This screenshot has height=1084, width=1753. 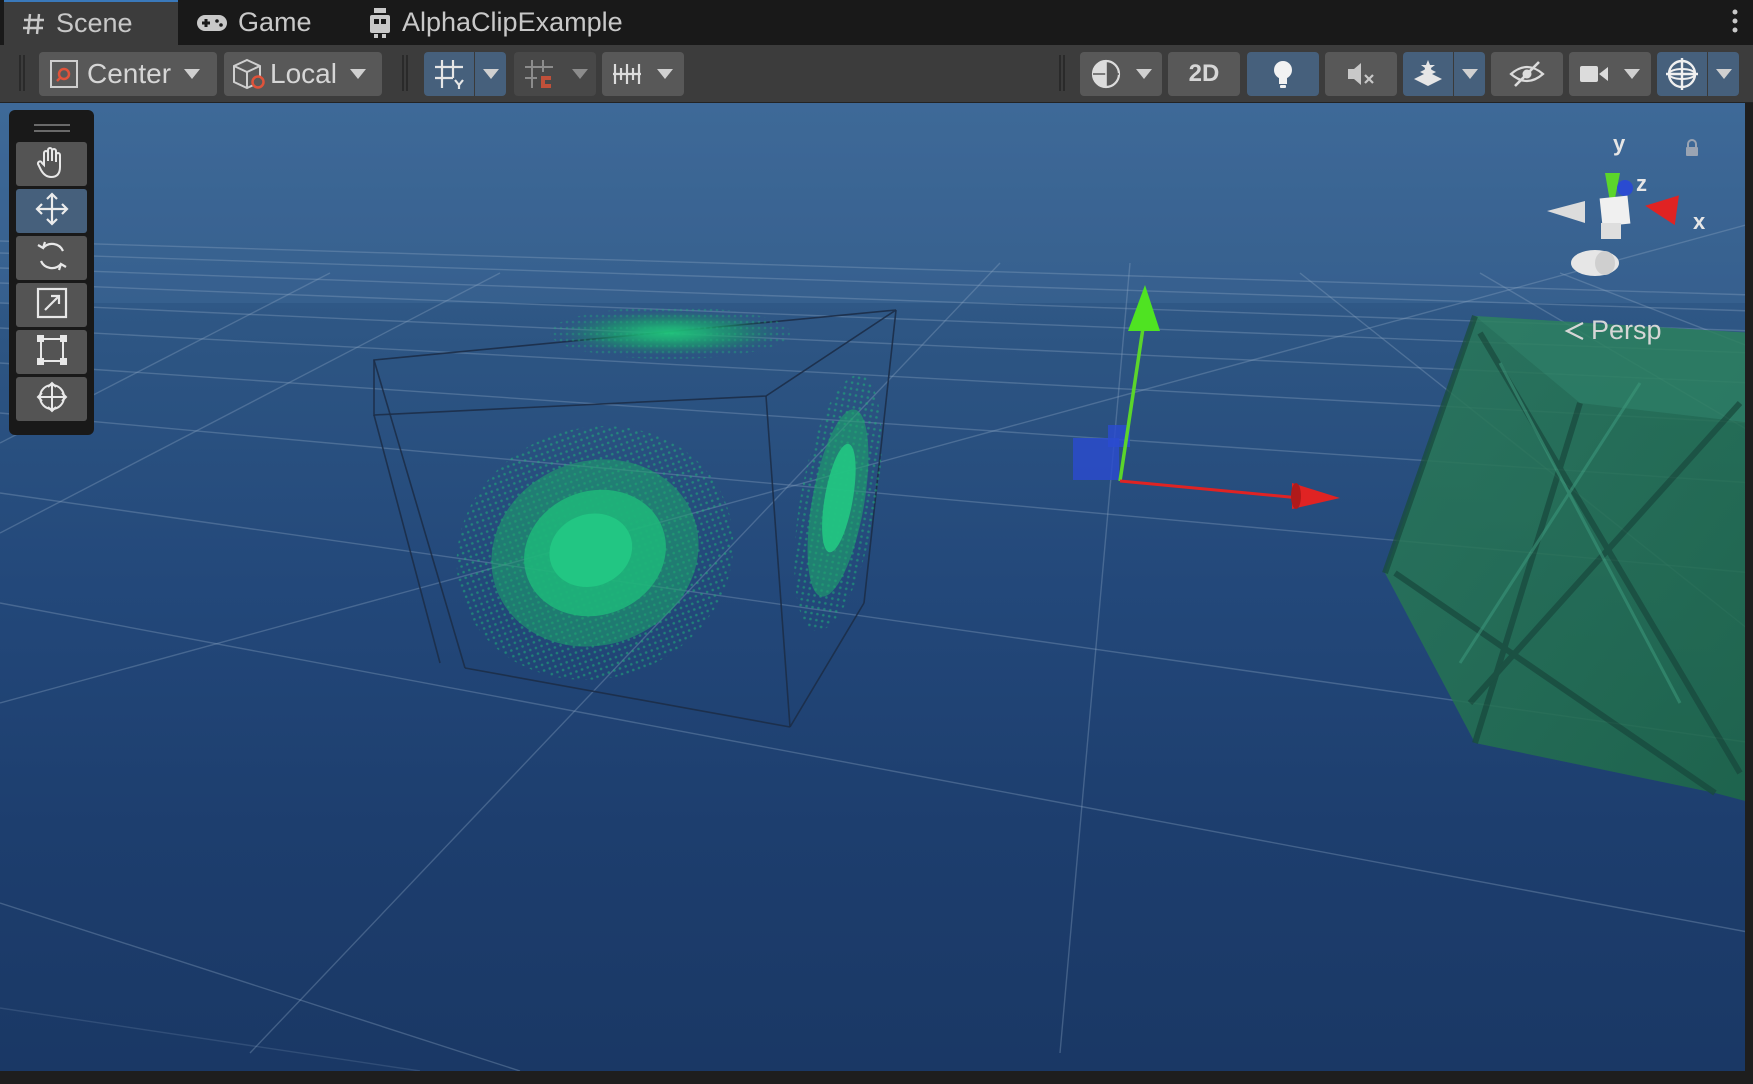 I want to click on tool-palette, so click(x=51, y=272).